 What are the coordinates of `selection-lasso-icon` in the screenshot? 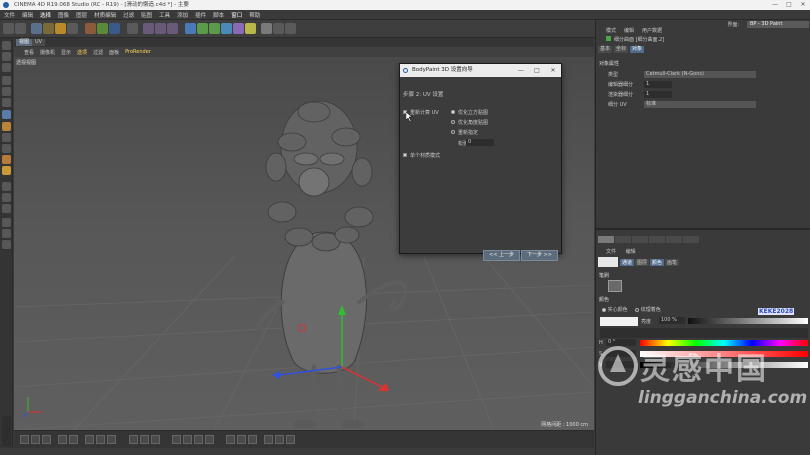 It's located at (6, 197).